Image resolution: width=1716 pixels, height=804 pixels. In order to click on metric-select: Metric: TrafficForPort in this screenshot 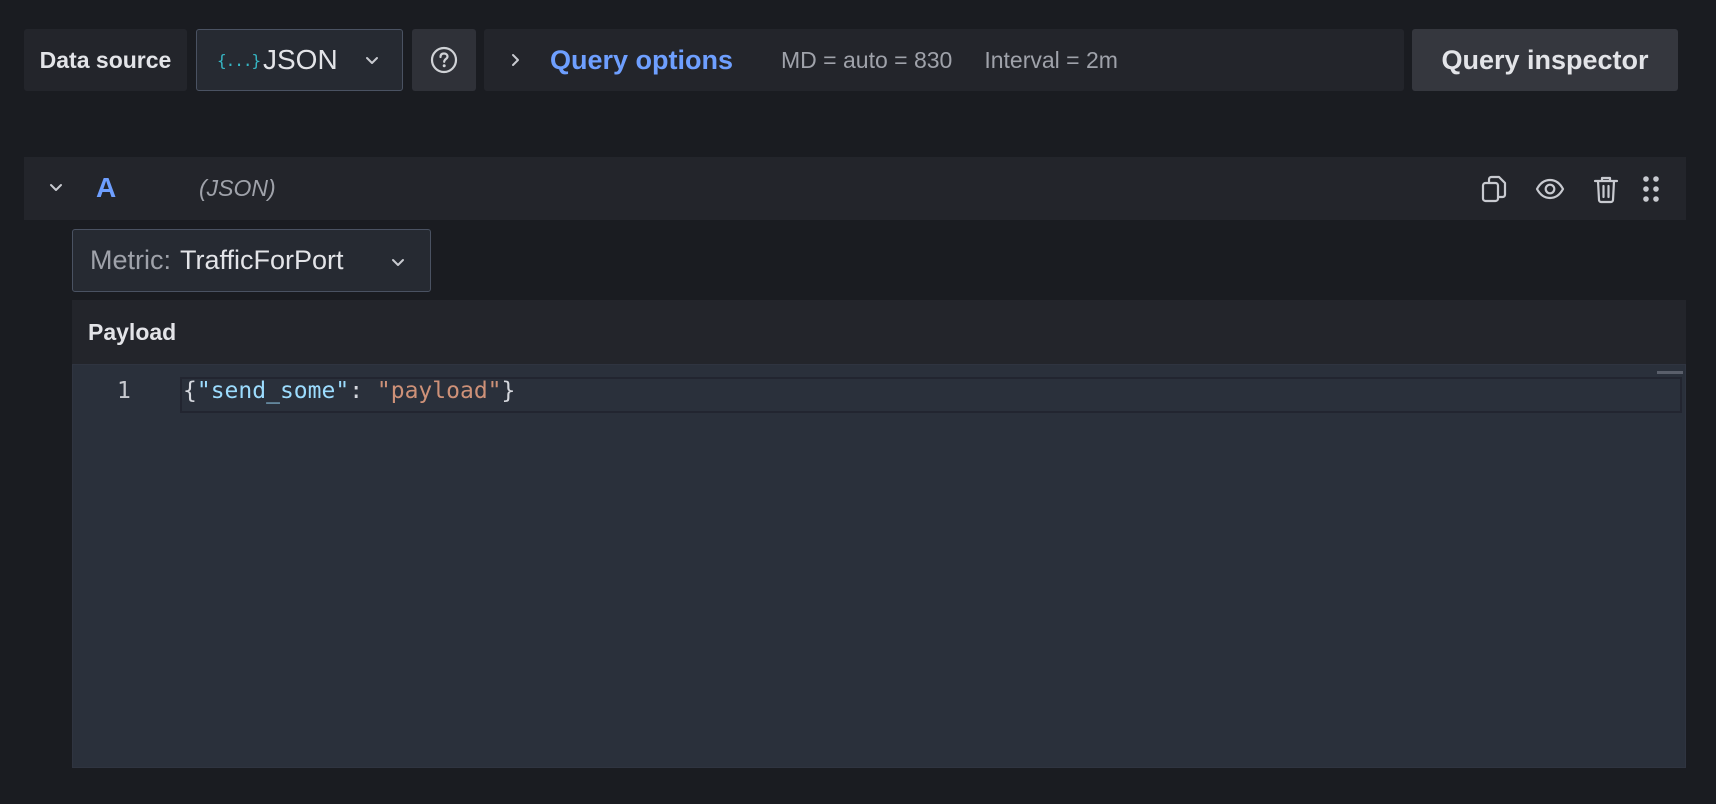, I will do `click(251, 260)`.